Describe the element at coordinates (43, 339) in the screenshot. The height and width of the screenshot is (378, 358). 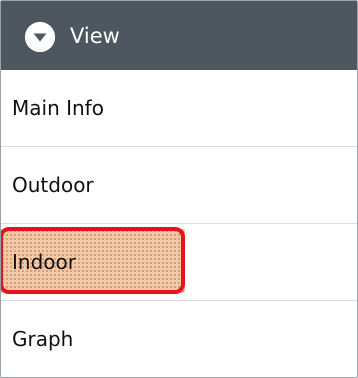
I see `menu-item-label: Graph` at that location.